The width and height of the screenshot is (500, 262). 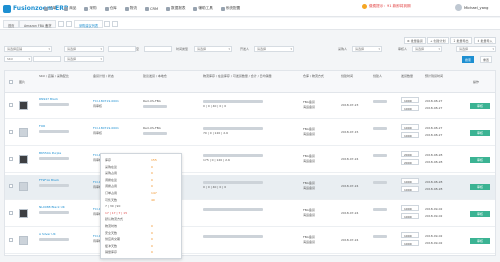 What do you see at coordinates (90, 8) in the screenshot?
I see `nav-item: 采购` at bounding box center [90, 8].